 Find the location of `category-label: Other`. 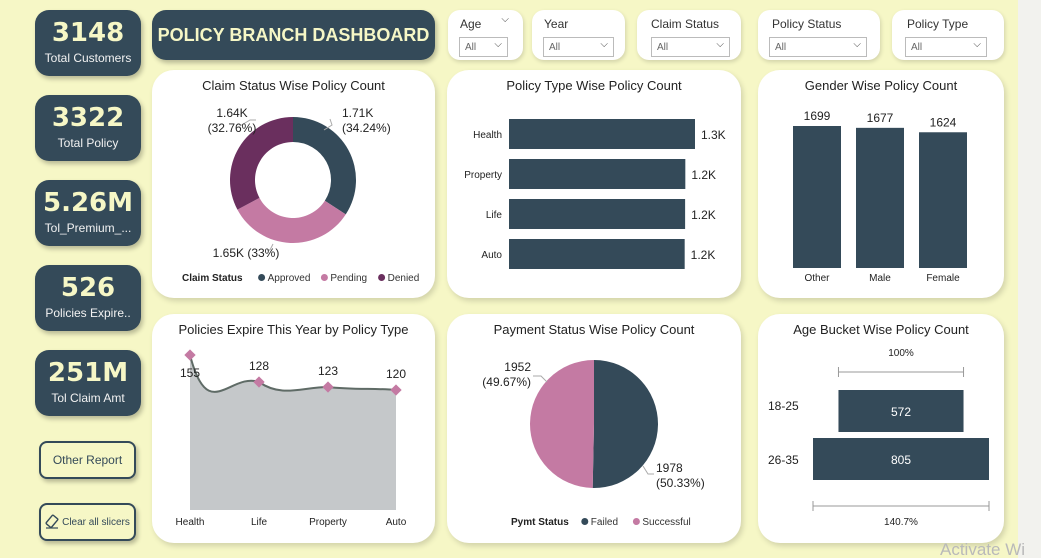

category-label: Other is located at coordinates (817, 278).